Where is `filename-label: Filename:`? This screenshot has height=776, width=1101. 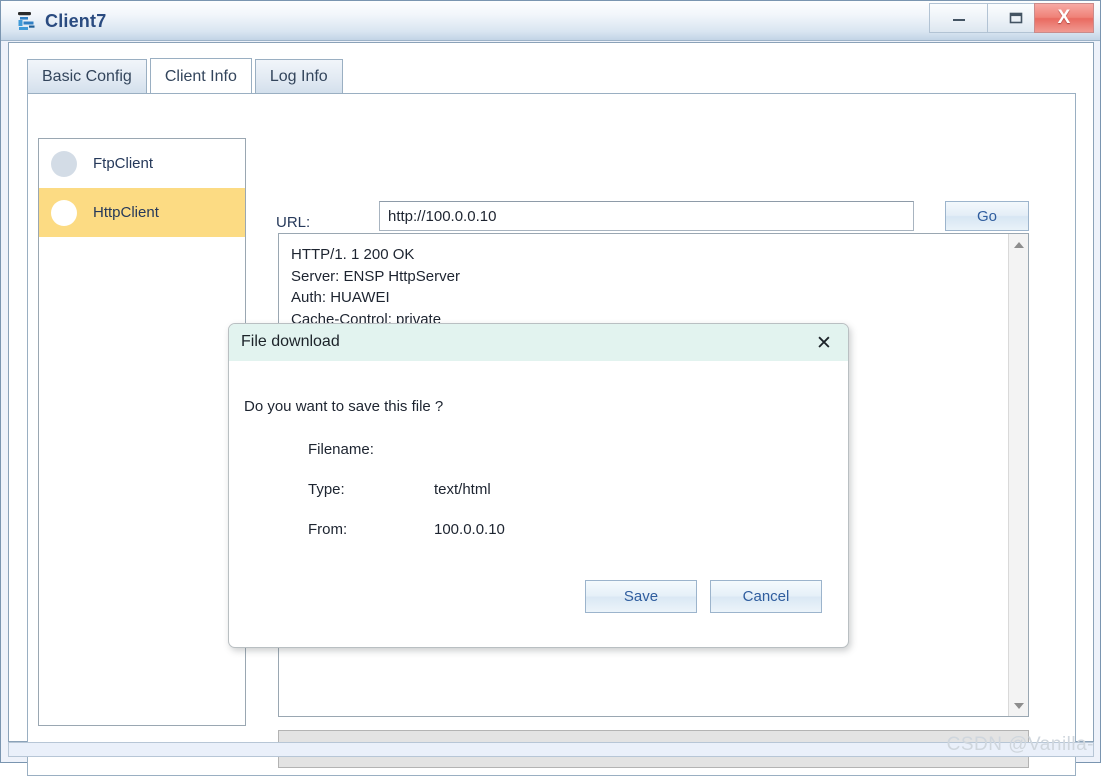 filename-label: Filename: is located at coordinates (341, 449).